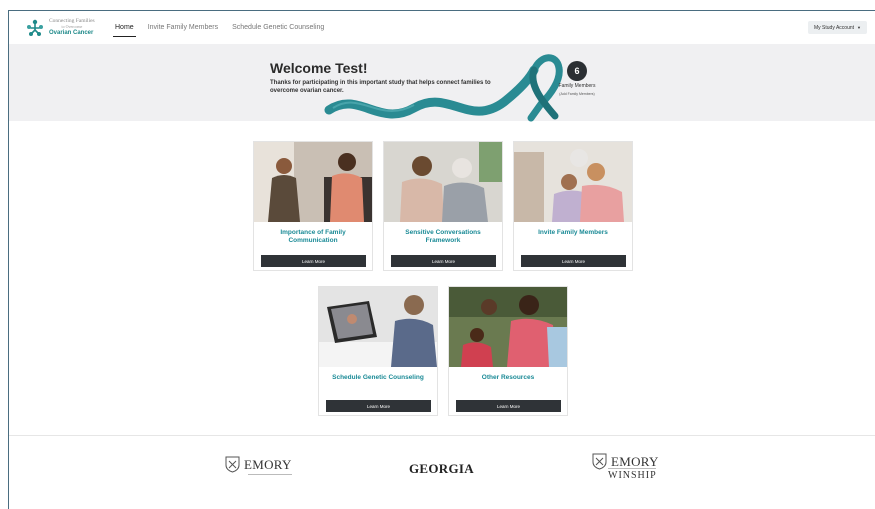  Describe the element at coordinates (834, 27) in the screenshot. I see `account-label: My Study Account` at that location.